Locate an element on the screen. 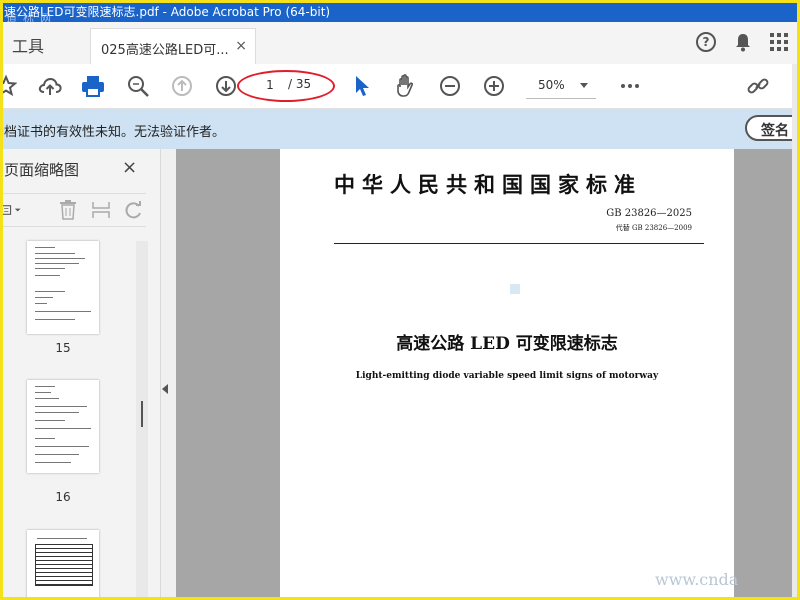 The height and width of the screenshot is (600, 800). zoom-dropdown: 50% is located at coordinates (561, 87).